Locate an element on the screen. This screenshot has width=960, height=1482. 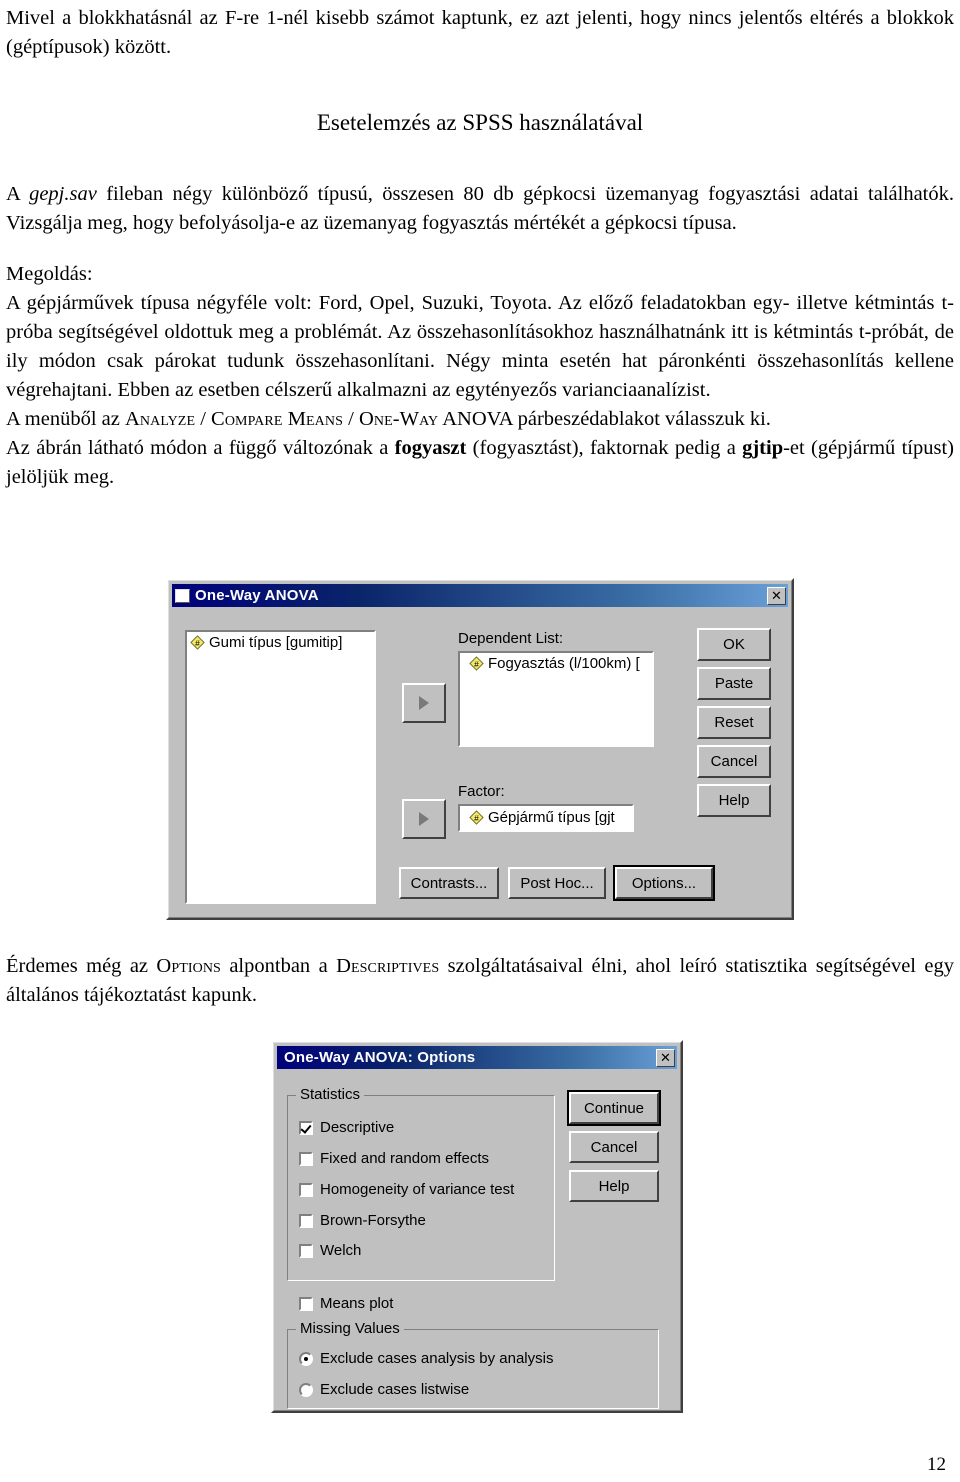
factor-field: # Gépjármű típus [gjt is located at coordinates (546, 818).